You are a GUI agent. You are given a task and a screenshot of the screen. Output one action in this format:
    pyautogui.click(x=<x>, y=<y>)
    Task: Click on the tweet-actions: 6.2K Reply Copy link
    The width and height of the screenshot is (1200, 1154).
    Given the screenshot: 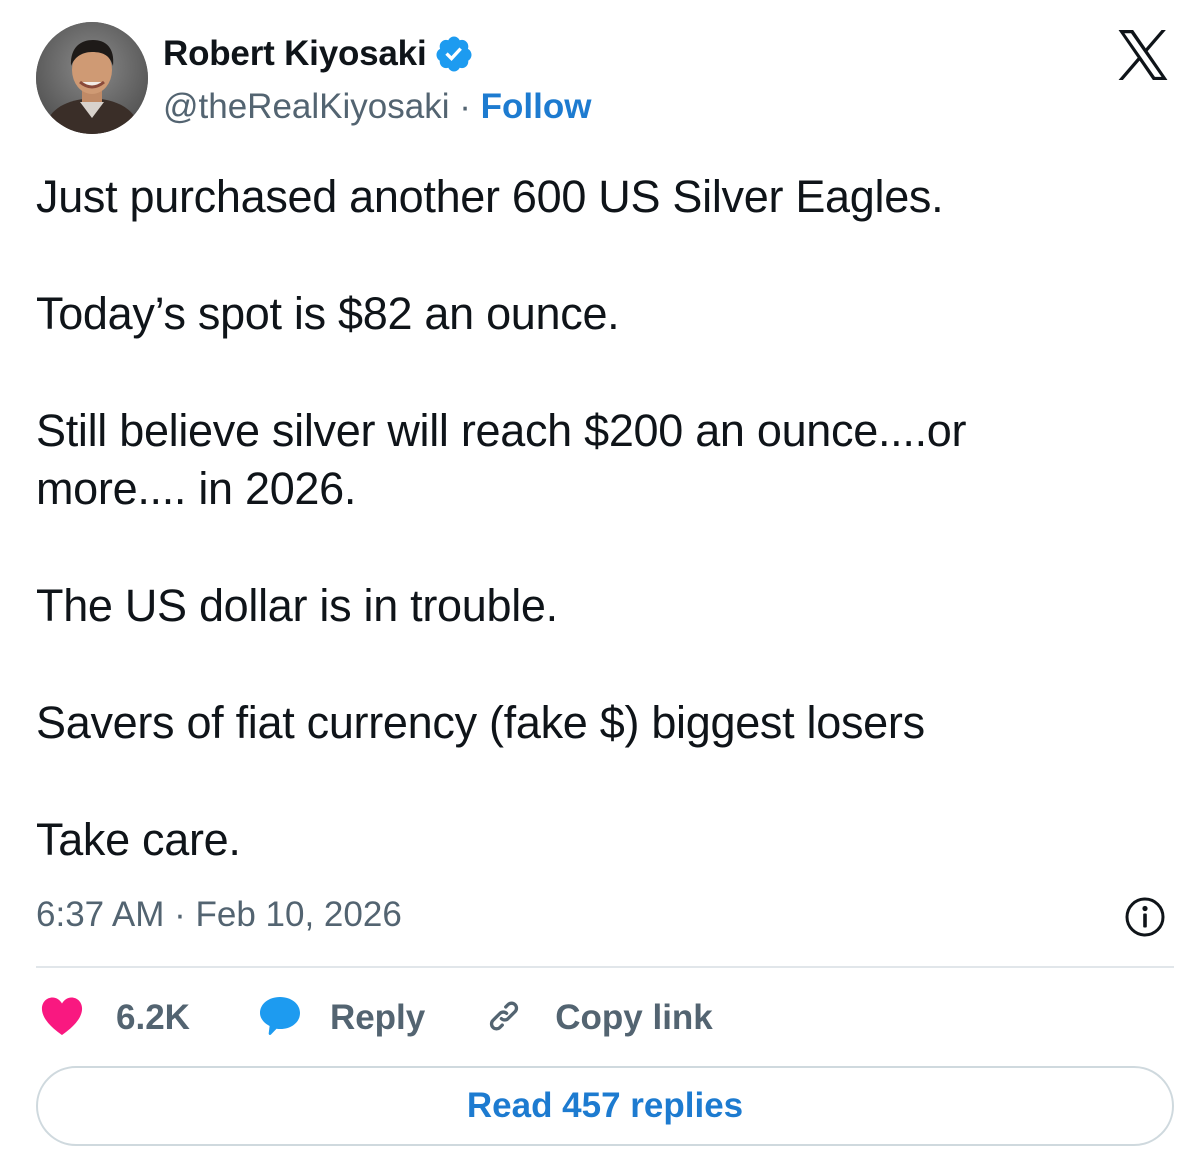 What is the action you would take?
    pyautogui.click(x=376, y=1018)
    